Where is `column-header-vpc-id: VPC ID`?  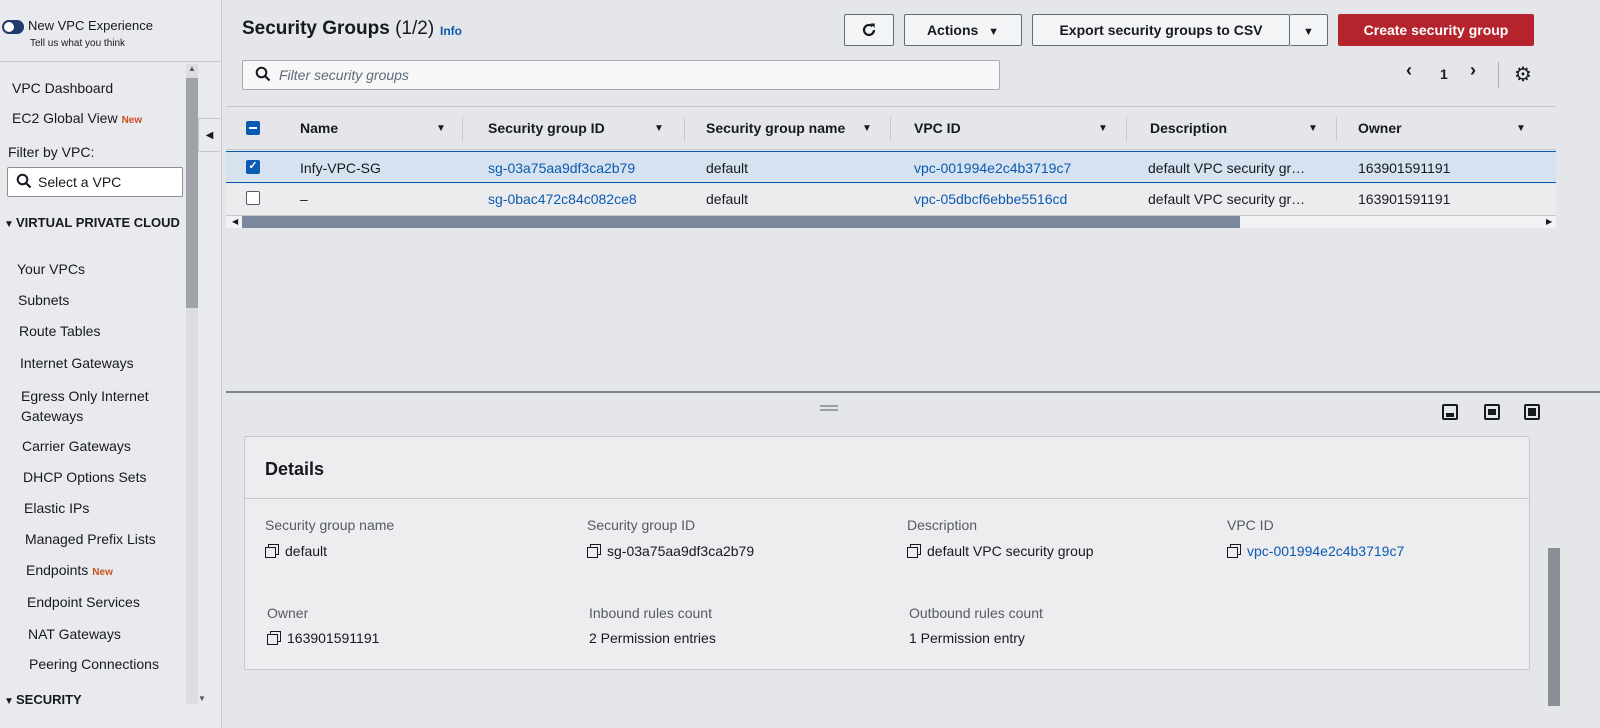 column-header-vpc-id: VPC ID is located at coordinates (937, 128).